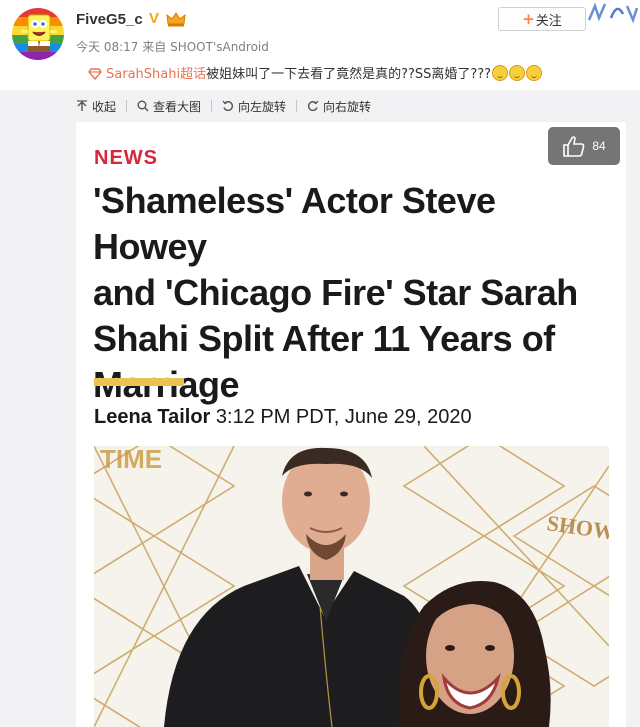 This screenshot has width=640, height=727. I want to click on via-label: 来自, so click(154, 47).